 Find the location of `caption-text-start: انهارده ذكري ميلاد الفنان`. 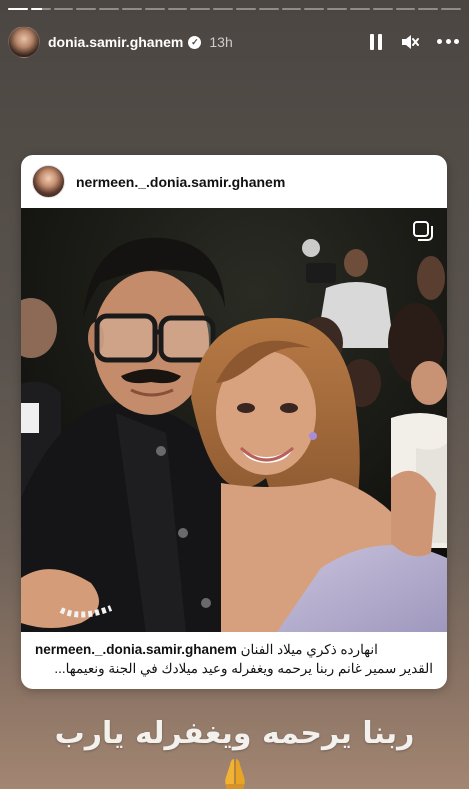

caption-text-start: انهارده ذكري ميلاد الفنان is located at coordinates (309, 649).